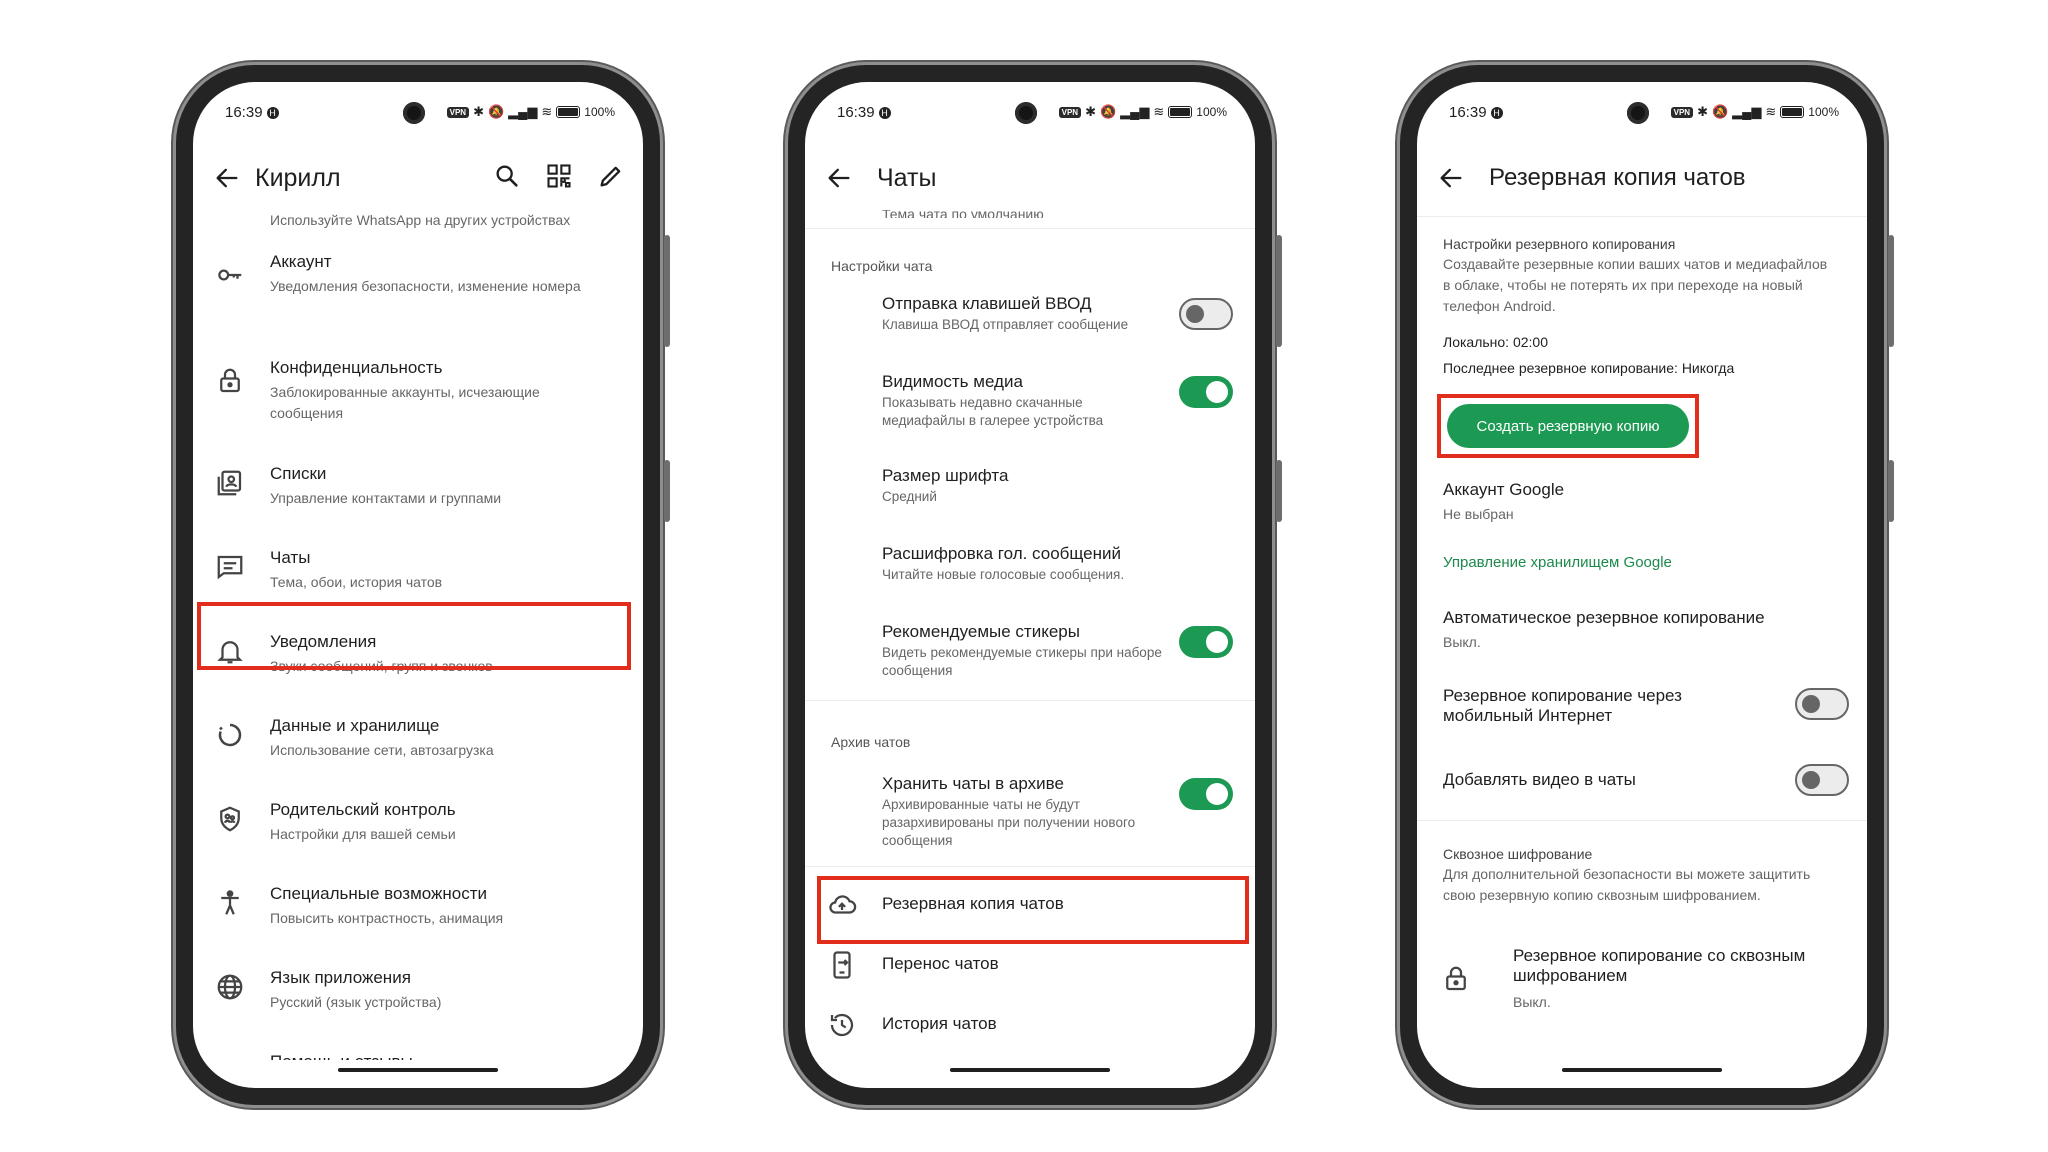 This screenshot has width=2048, height=1152. I want to click on menu-transfer-chats: Перенос чатов, so click(1030, 964).